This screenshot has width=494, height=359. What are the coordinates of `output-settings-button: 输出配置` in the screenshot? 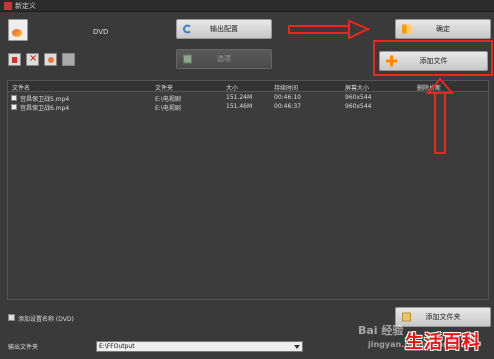 It's located at (224, 29).